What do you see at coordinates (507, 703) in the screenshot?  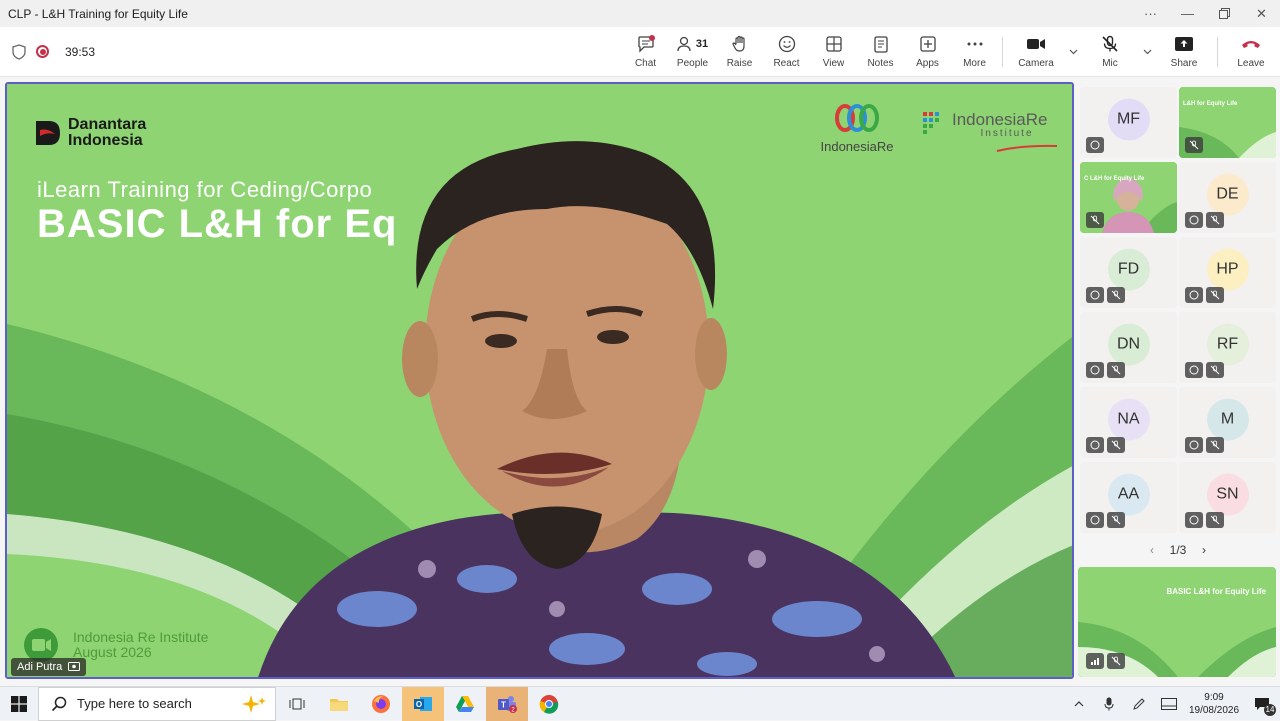 I see `teams-button: T2` at bounding box center [507, 703].